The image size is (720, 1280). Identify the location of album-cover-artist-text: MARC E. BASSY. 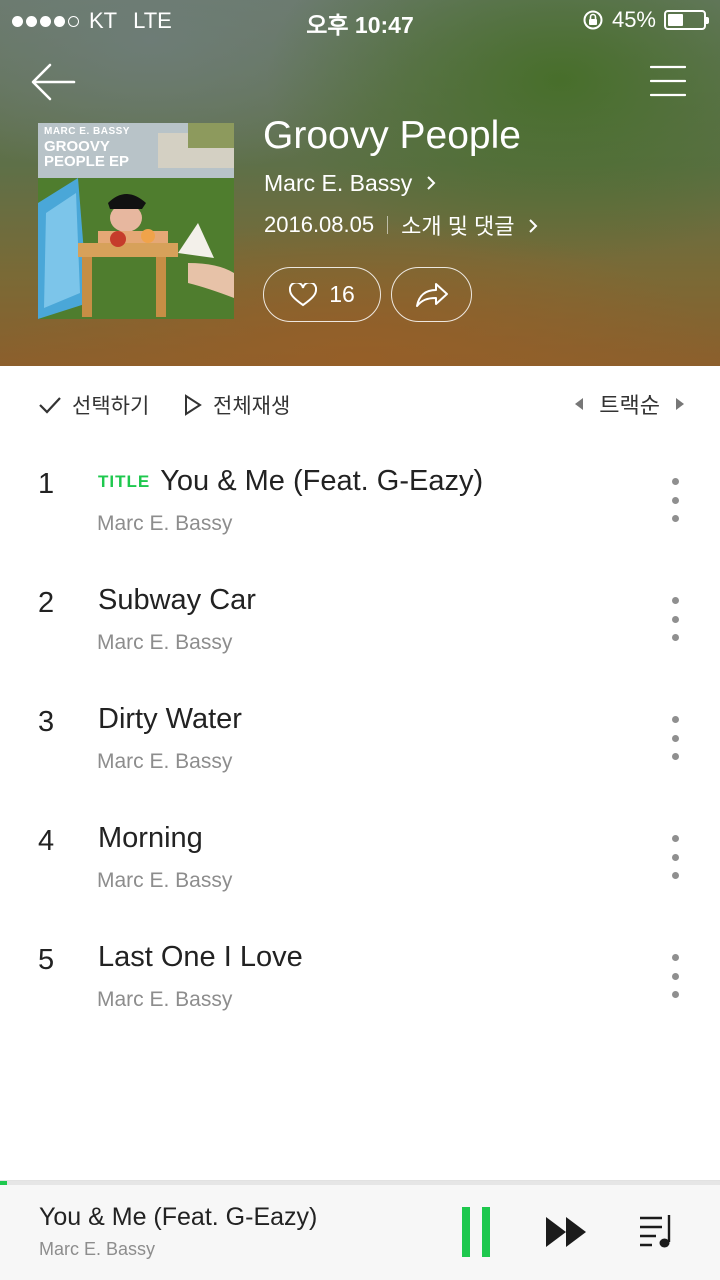
(87, 131).